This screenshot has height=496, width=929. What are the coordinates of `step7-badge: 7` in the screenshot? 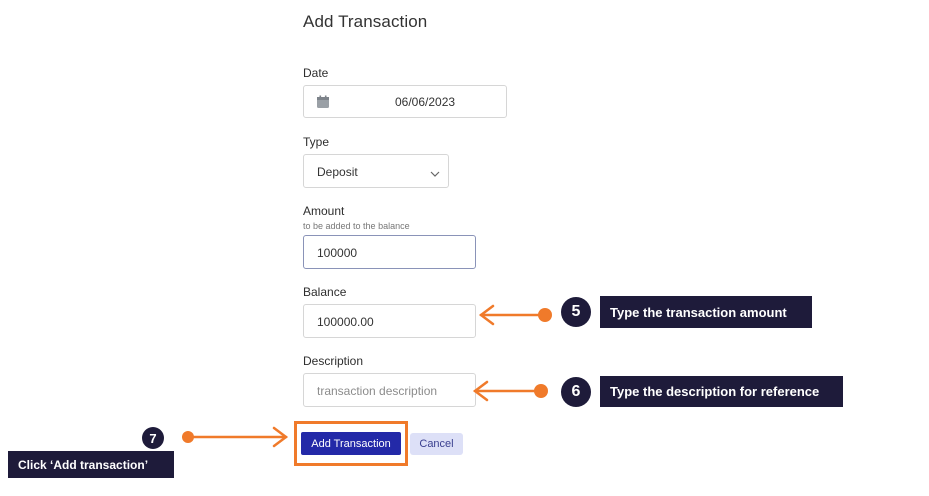 It's located at (153, 438).